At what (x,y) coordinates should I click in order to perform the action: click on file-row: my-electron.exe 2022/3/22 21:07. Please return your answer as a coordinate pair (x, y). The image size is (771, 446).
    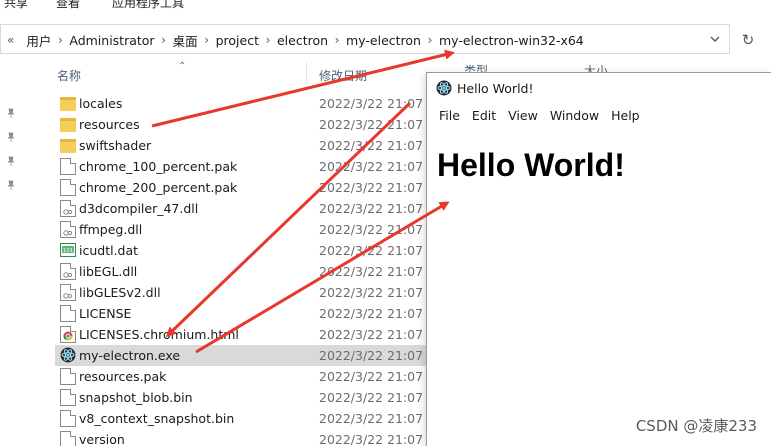
    Looking at the image, I should click on (241, 355).